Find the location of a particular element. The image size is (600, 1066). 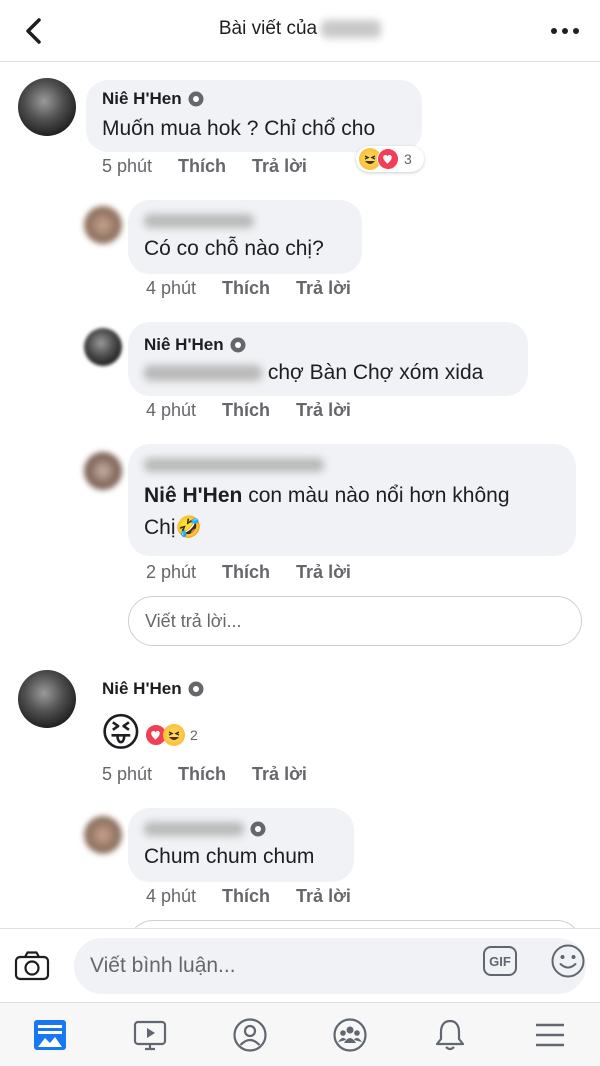

reaction-summary: 3 is located at coordinates (390, 159).